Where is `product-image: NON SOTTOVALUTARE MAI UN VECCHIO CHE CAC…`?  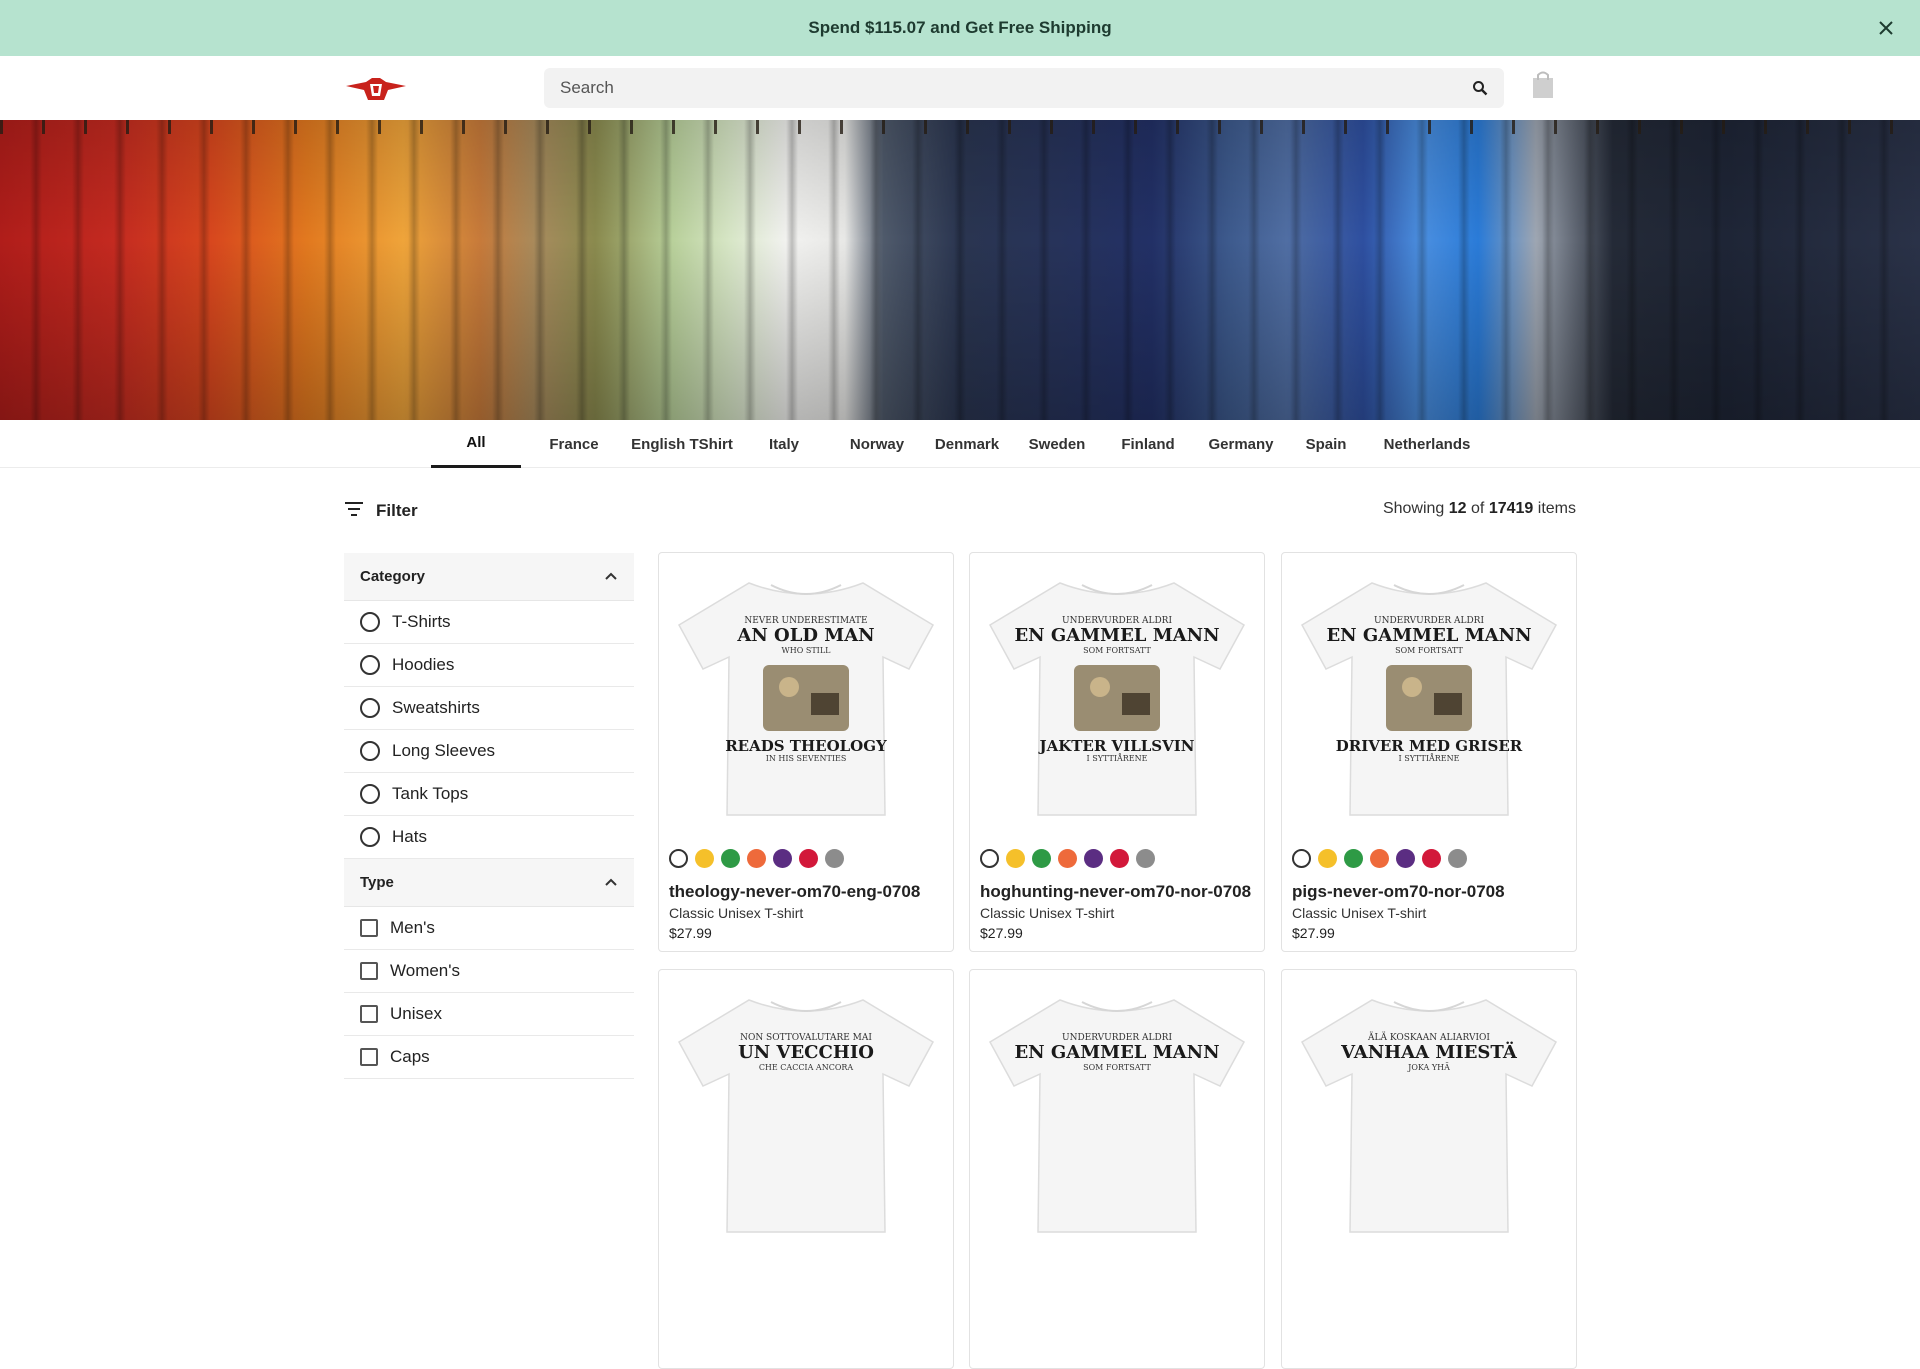
product-image: NON SOTTOVALUTARE MAI UN VECCHIO CHE CAC… is located at coordinates (806, 1110).